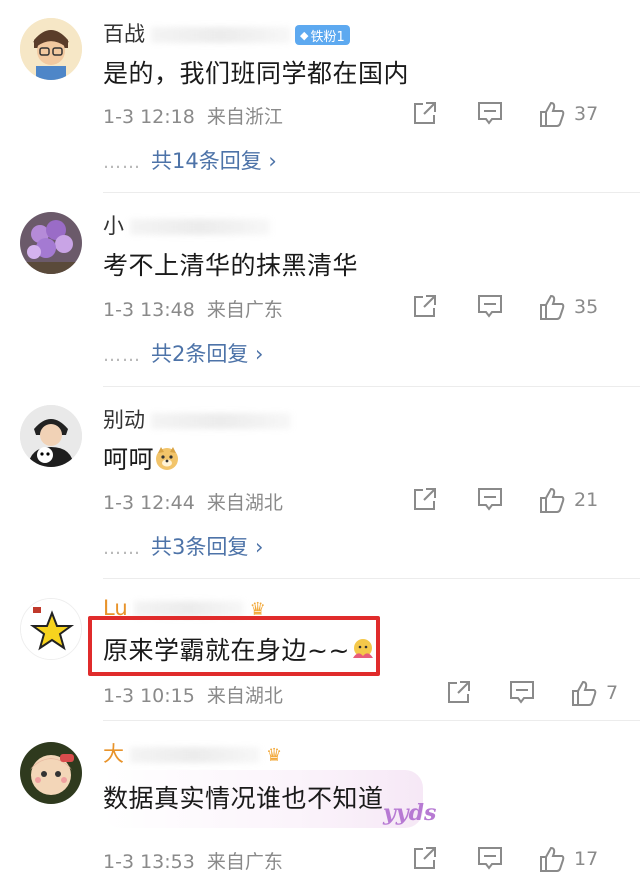 The width and height of the screenshot is (640, 888). Describe the element at coordinates (193, 310) in the screenshot. I see `comment-meta: 1-3 13:48 来自广东` at that location.